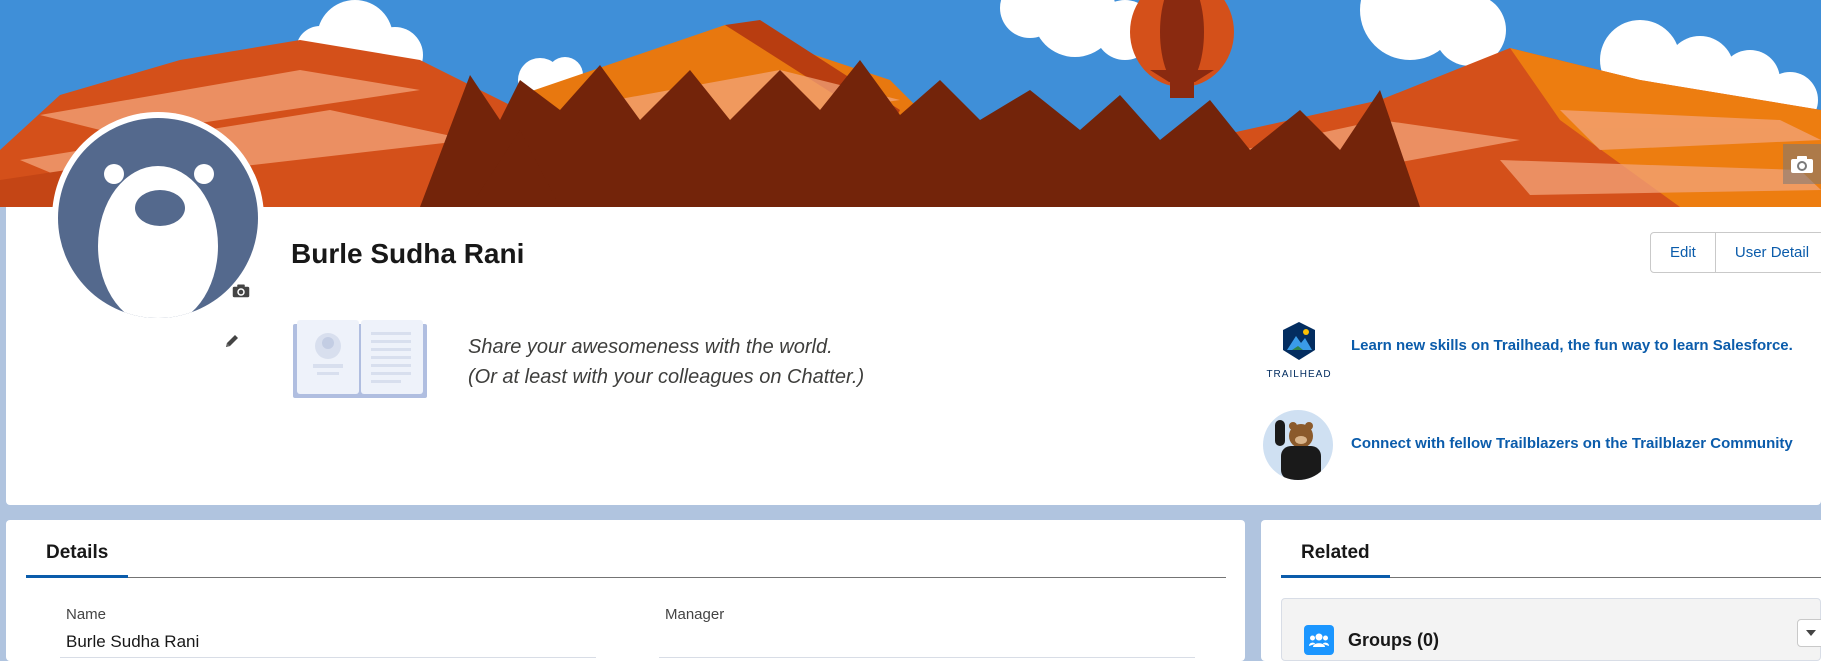  I want to click on open-book-icon, so click(360, 359).